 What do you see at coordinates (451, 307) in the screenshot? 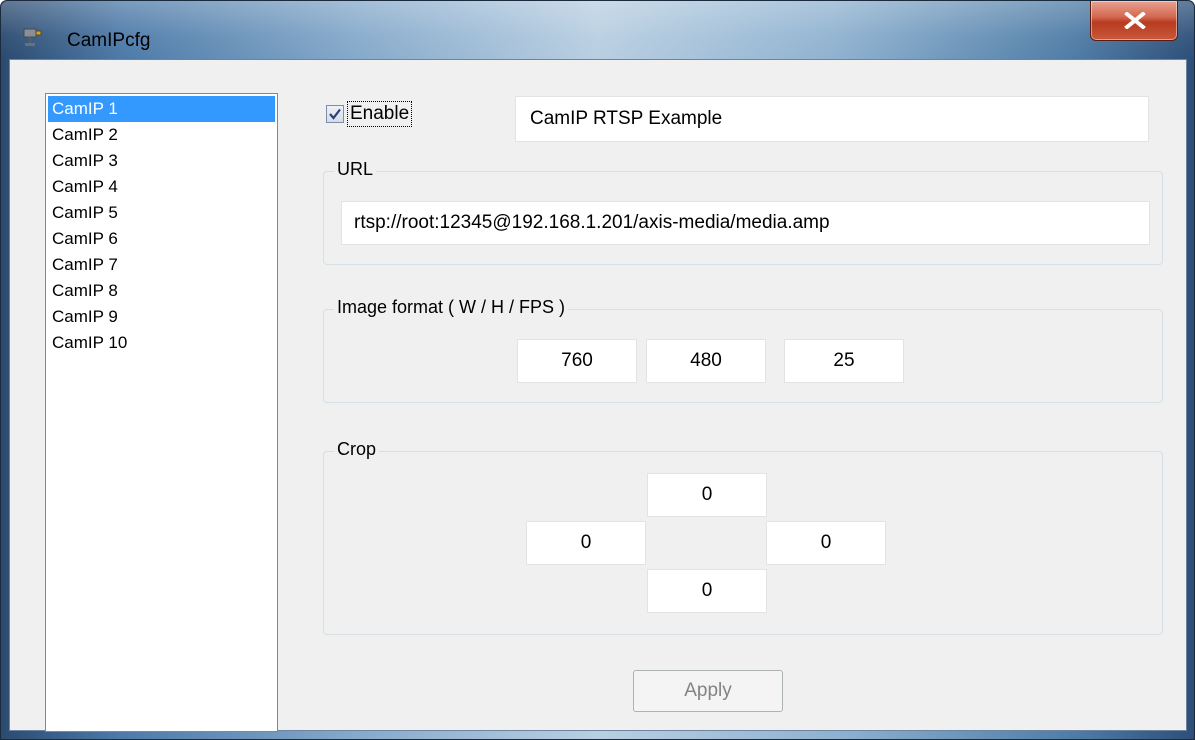
I see `image-format-group-label: Image format ( W / H / FPS )` at bounding box center [451, 307].